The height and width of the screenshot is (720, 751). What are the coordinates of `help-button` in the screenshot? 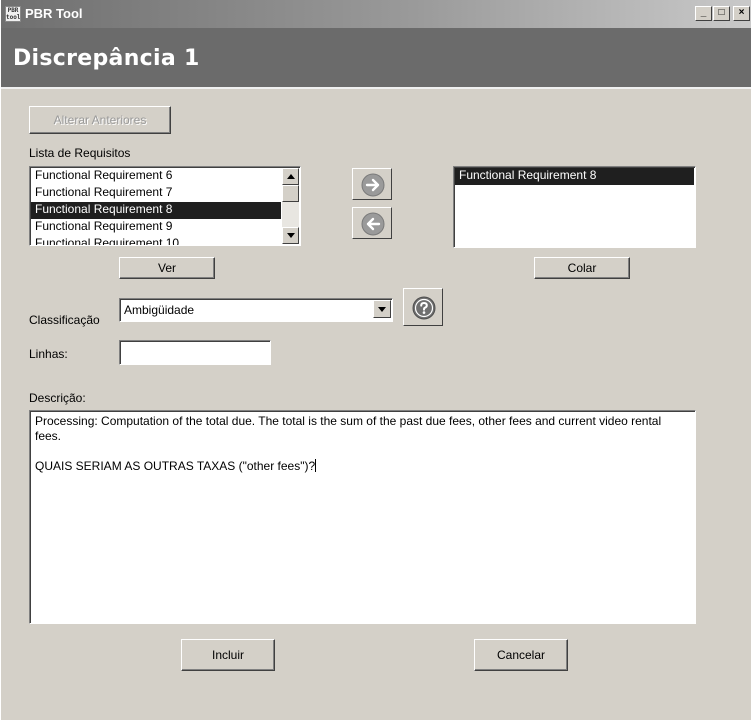 It's located at (423, 307).